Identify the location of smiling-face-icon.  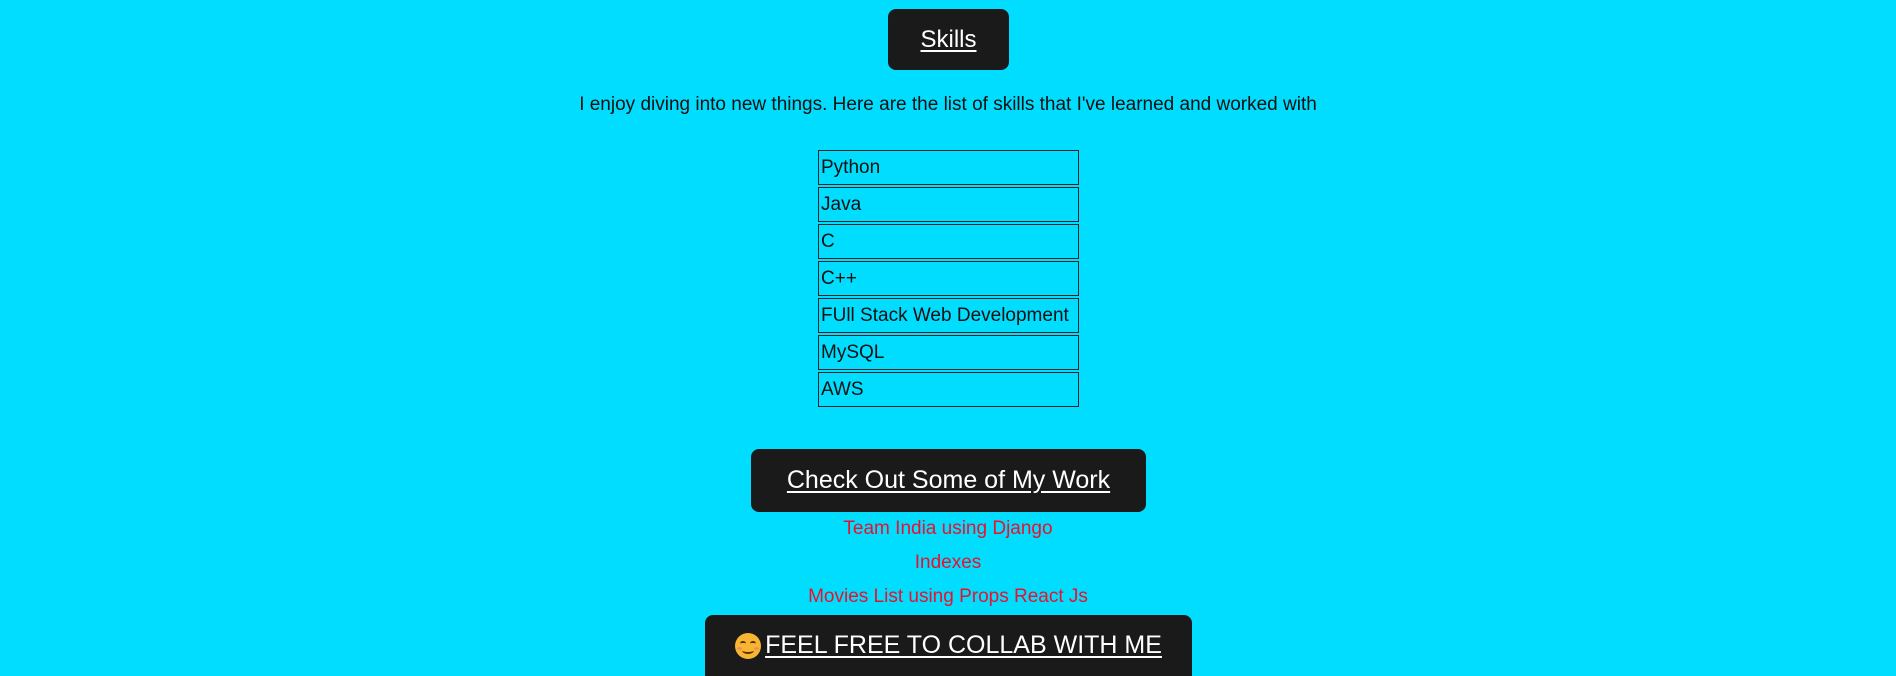
(748, 645).